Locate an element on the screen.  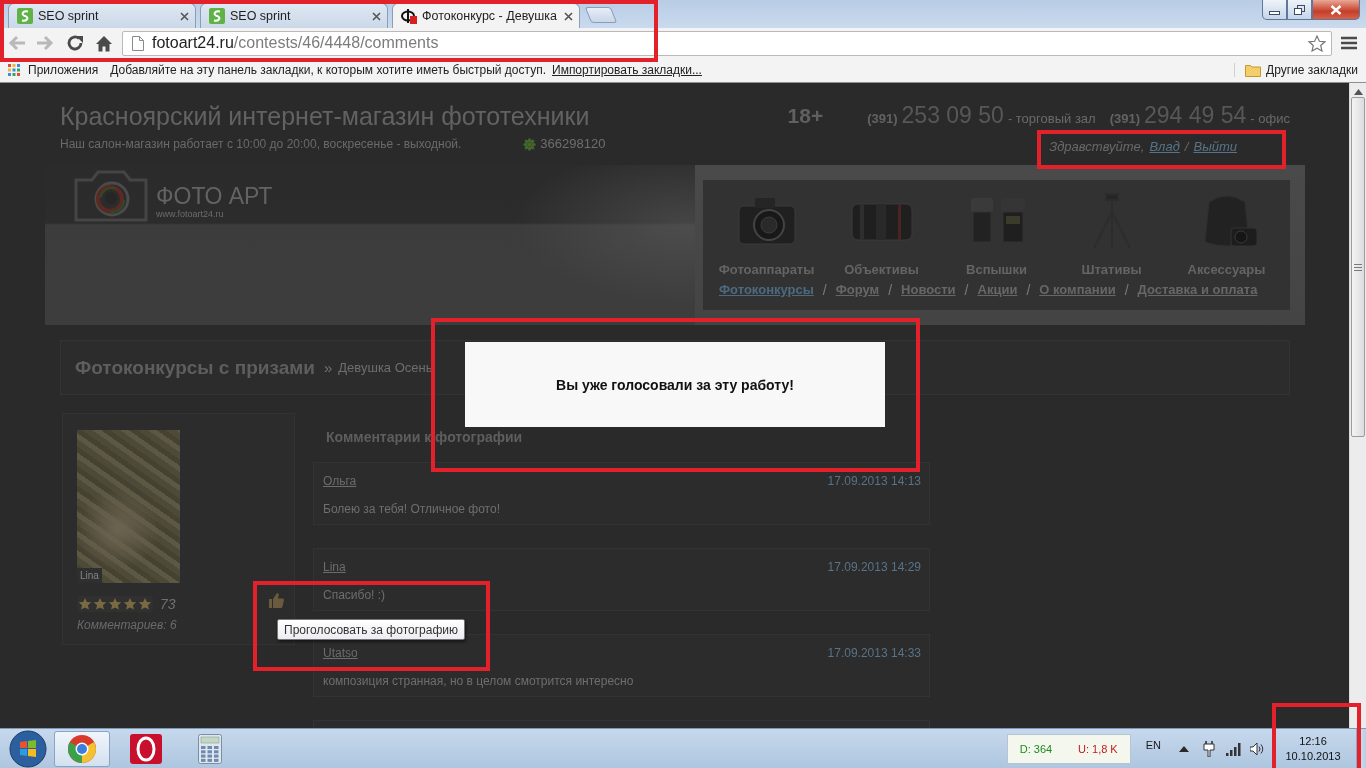
reload-icon is located at coordinates (75, 43).